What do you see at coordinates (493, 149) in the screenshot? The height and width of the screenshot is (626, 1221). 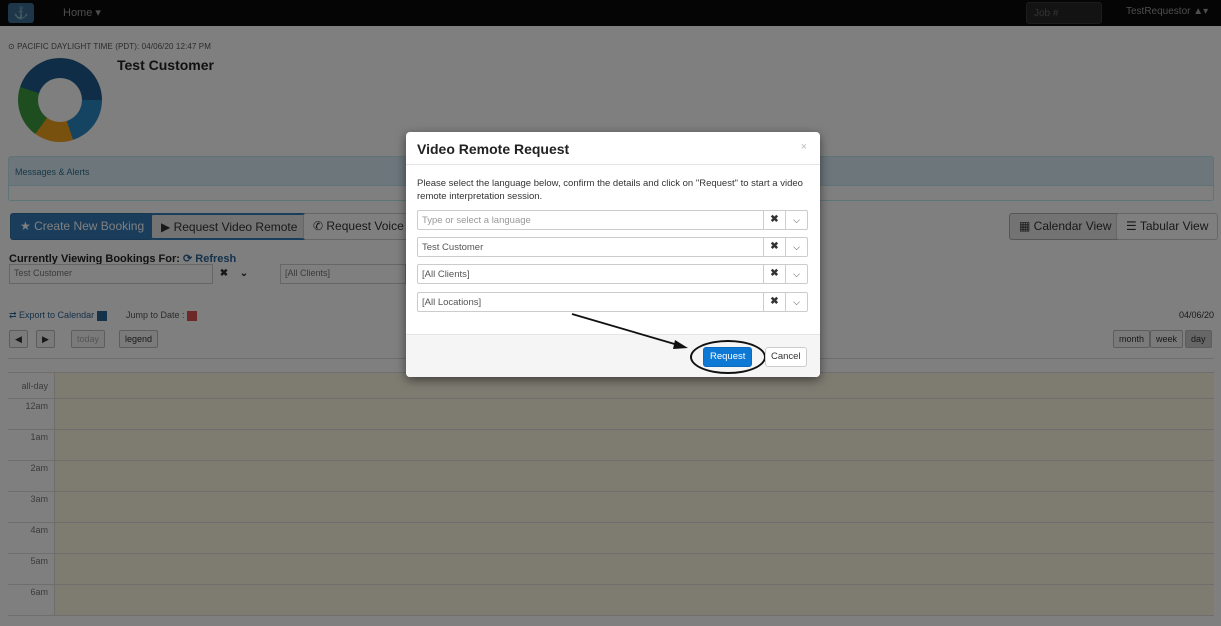 I see `modal-title: Video Remote Request` at bounding box center [493, 149].